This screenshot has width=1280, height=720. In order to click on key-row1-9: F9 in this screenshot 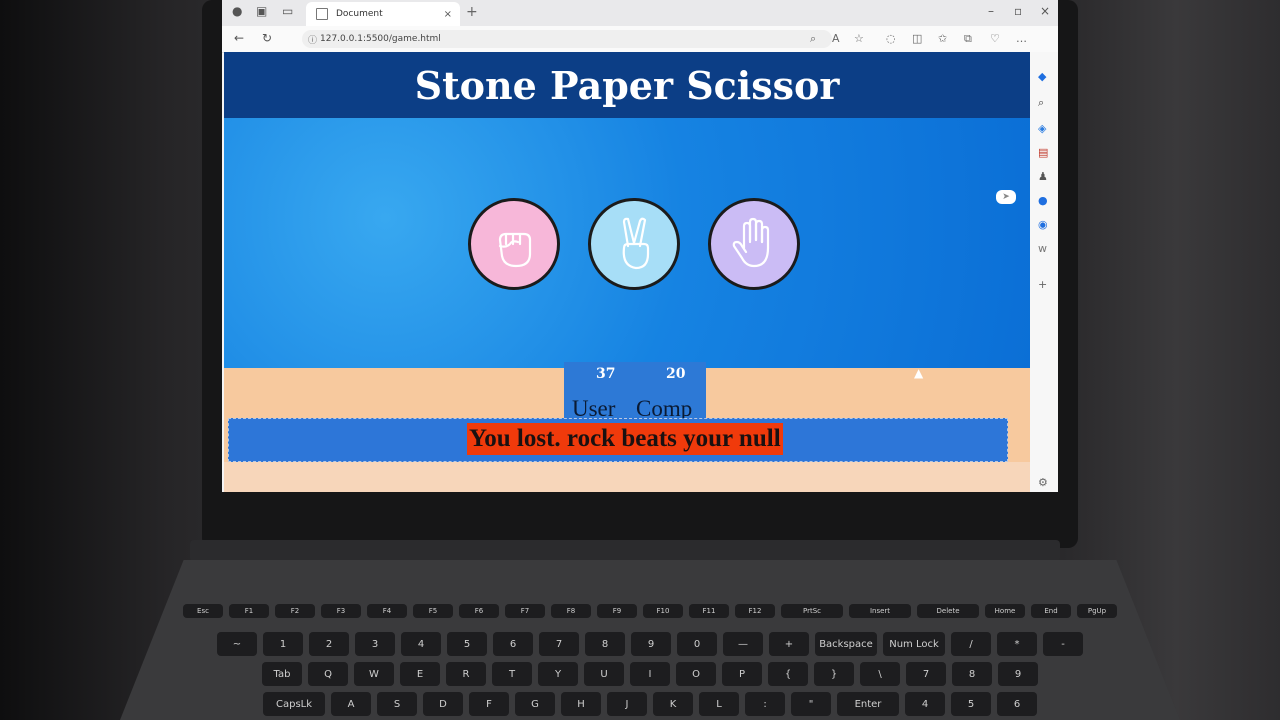, I will do `click(617, 611)`.